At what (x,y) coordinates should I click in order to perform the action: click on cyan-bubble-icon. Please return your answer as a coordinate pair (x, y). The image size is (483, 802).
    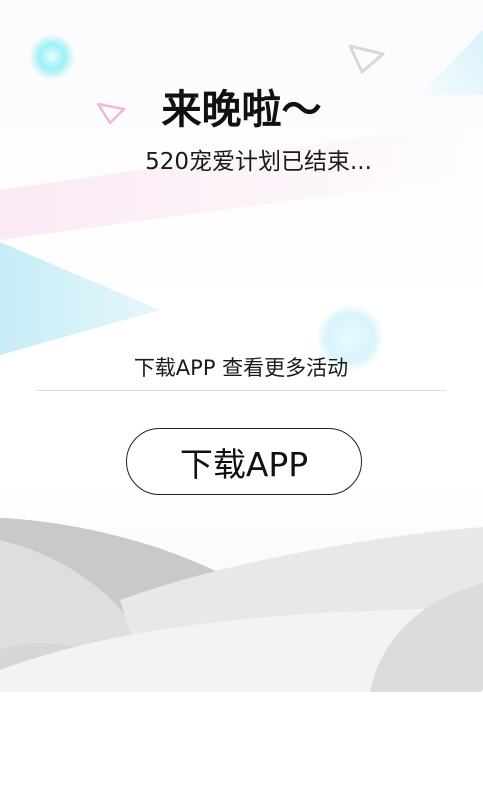
    Looking at the image, I should click on (52, 57).